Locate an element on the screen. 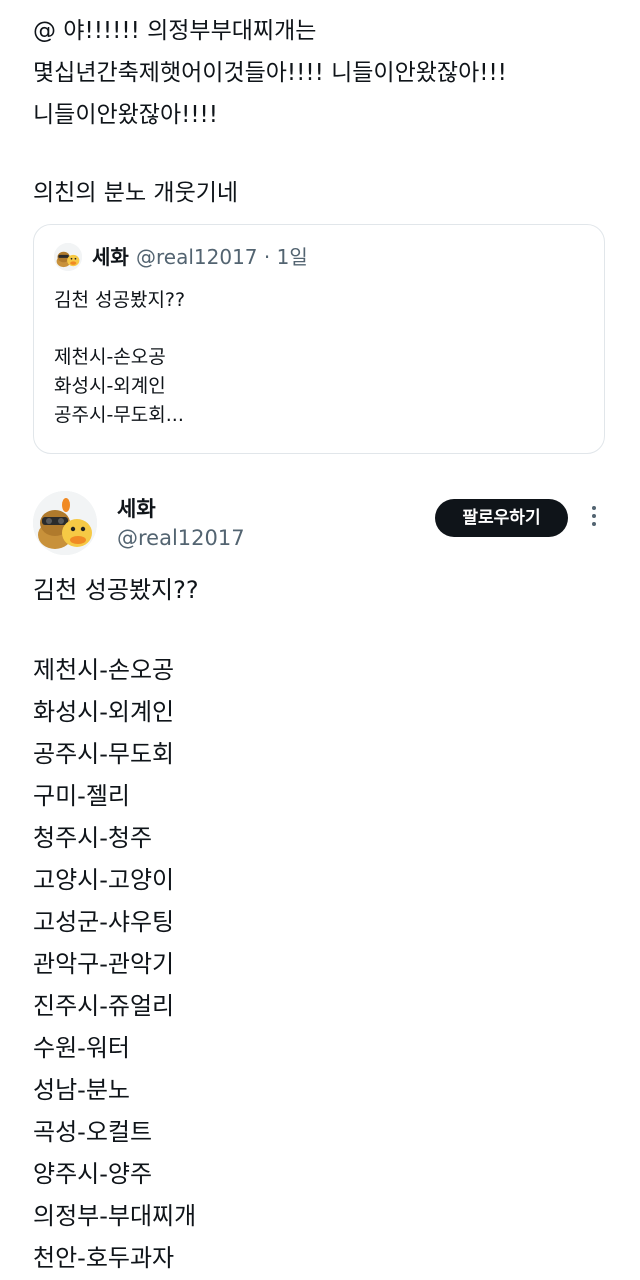  post-text-line: 공주시-무도회 is located at coordinates (104, 754).